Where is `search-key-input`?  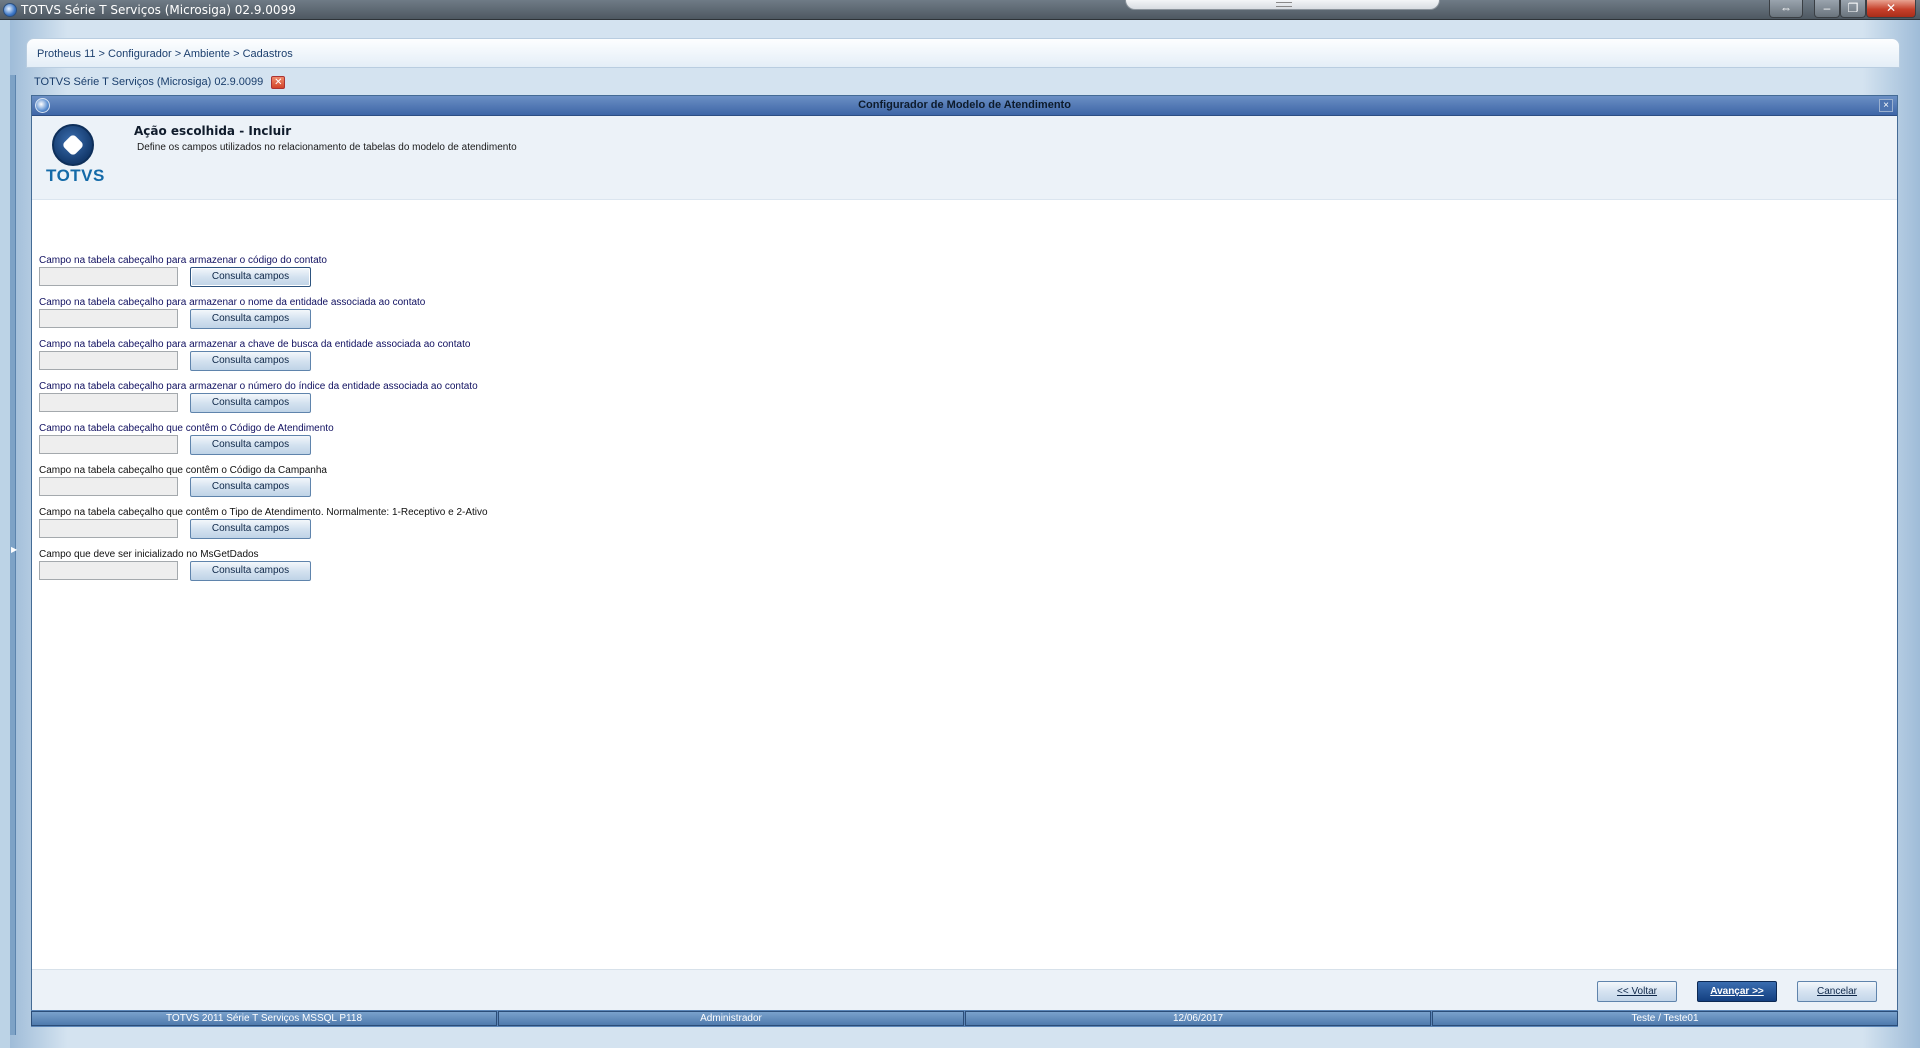 search-key-input is located at coordinates (108, 360).